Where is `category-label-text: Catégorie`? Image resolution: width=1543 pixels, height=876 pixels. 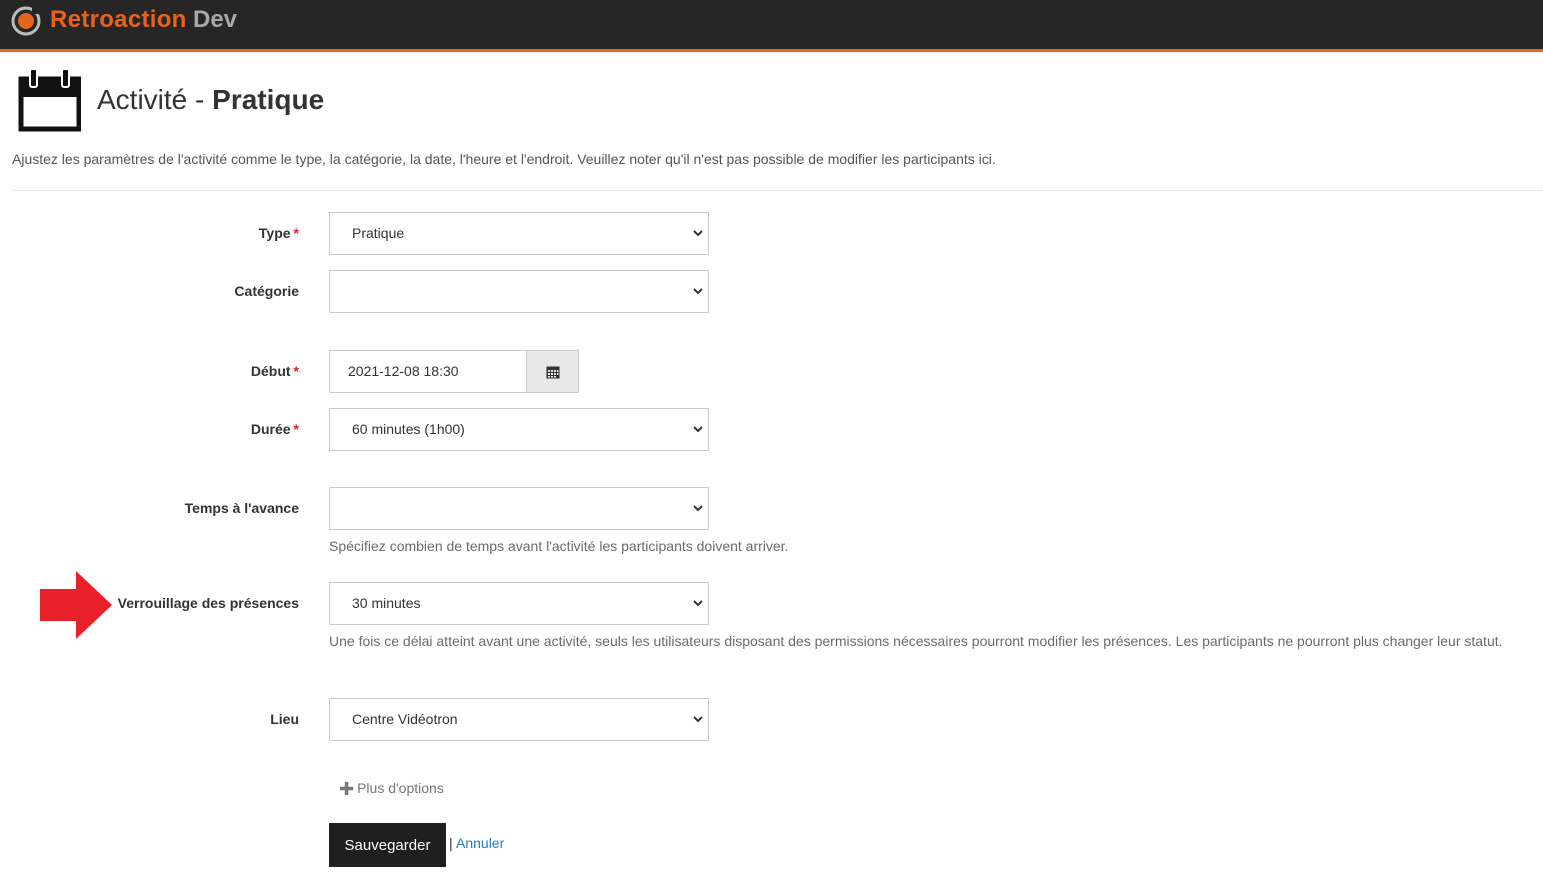
category-label-text: Catégorie is located at coordinates (266, 291).